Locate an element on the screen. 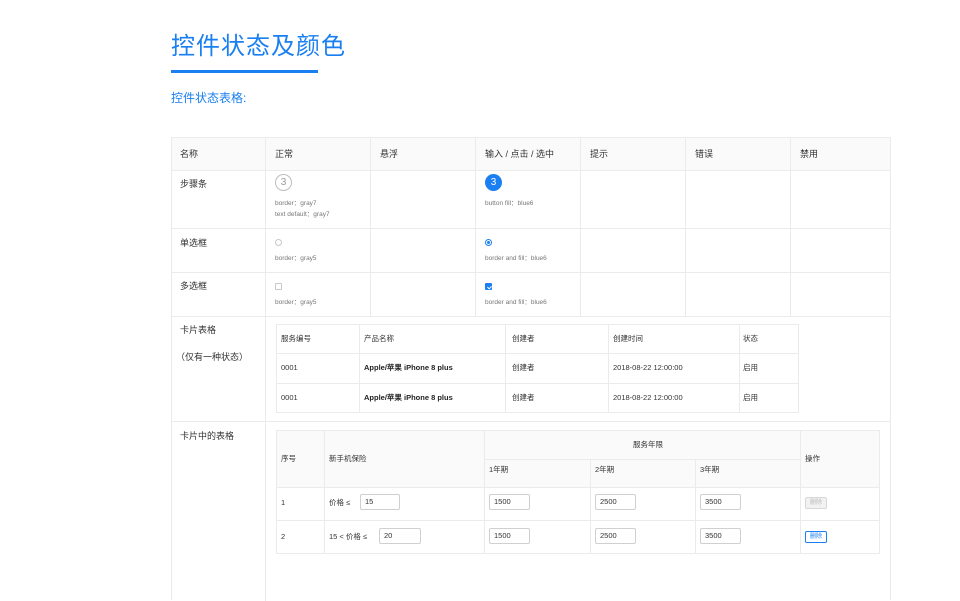 The height and width of the screenshot is (601, 960). card-table-header: 服务编号 is located at coordinates (296, 338).